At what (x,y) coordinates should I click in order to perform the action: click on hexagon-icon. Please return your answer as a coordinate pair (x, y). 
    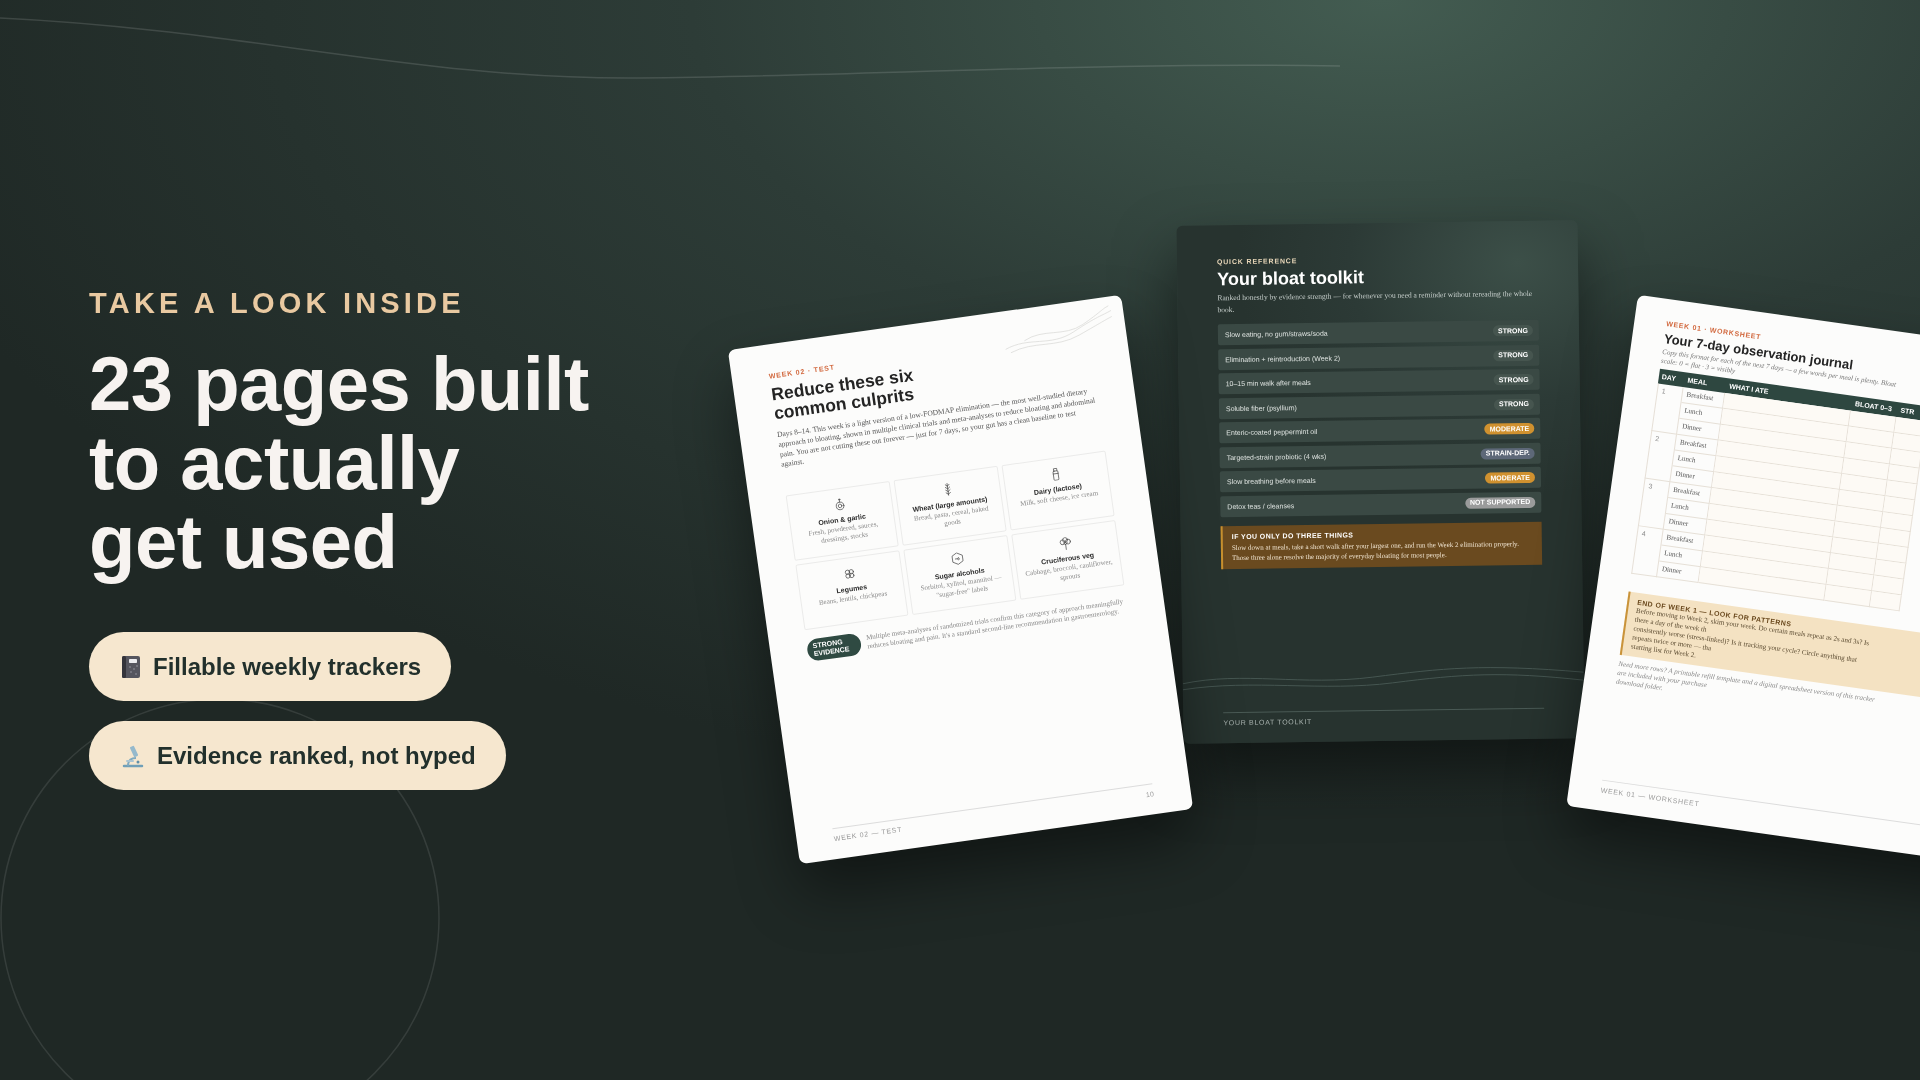
    Looking at the image, I should click on (957, 559).